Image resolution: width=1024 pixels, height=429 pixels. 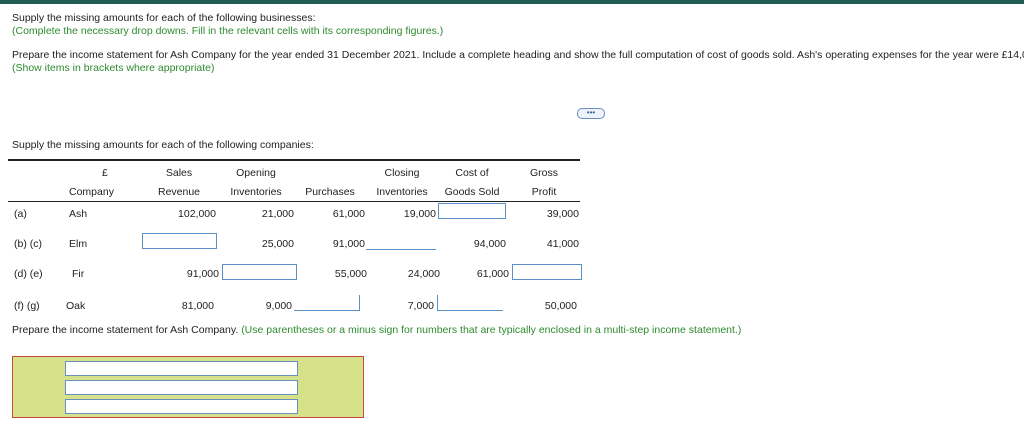 What do you see at coordinates (76, 306) in the screenshot?
I see `company-name: Oak` at bounding box center [76, 306].